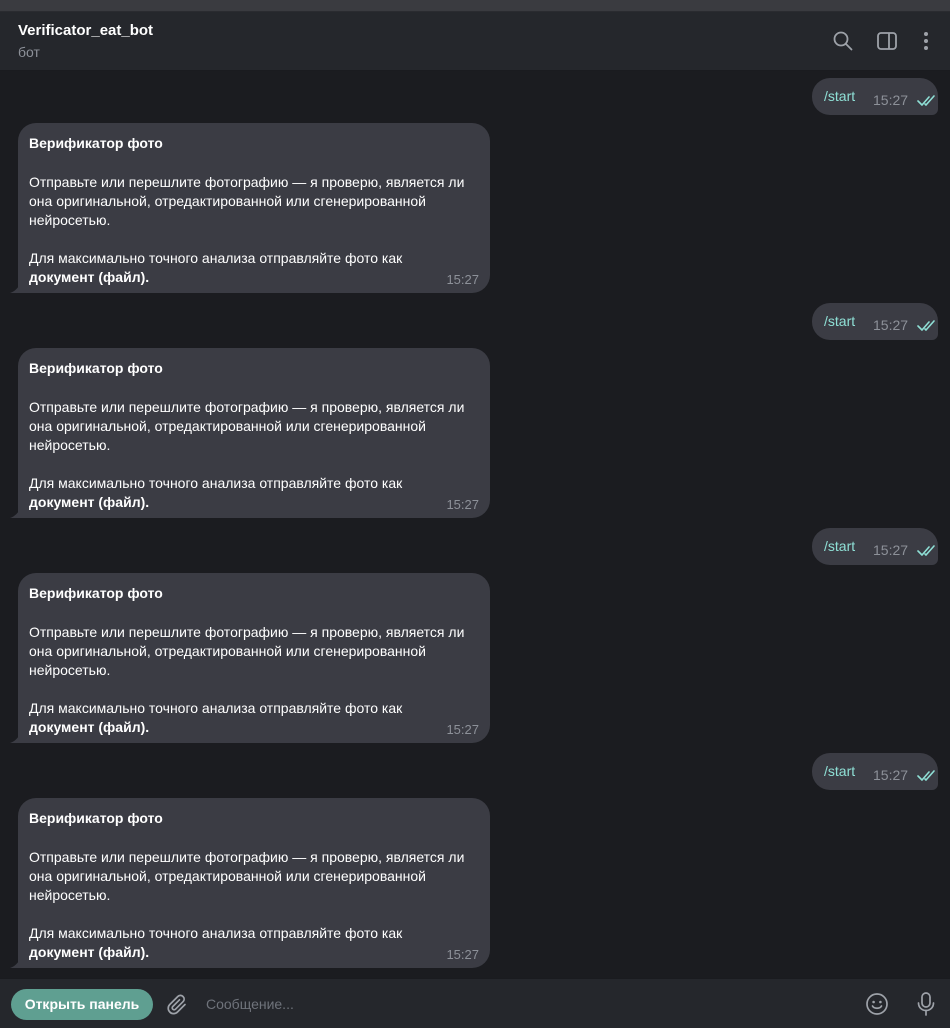  What do you see at coordinates (475, 6) in the screenshot?
I see `window-top-strip` at bounding box center [475, 6].